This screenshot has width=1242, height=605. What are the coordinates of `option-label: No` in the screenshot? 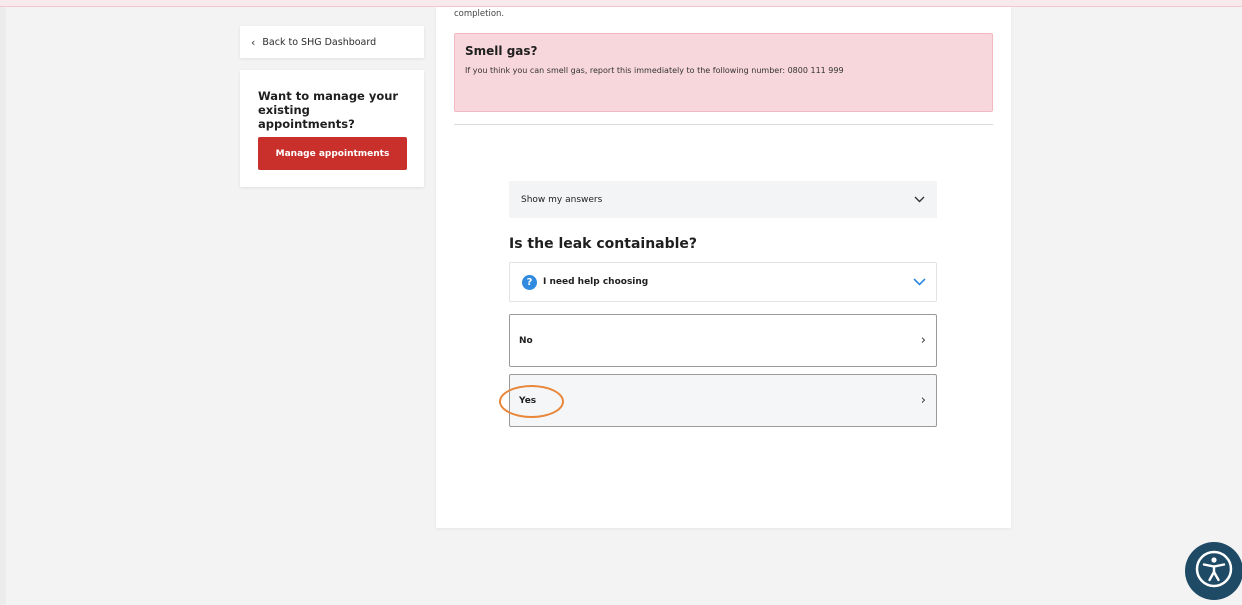 It's located at (526, 340).